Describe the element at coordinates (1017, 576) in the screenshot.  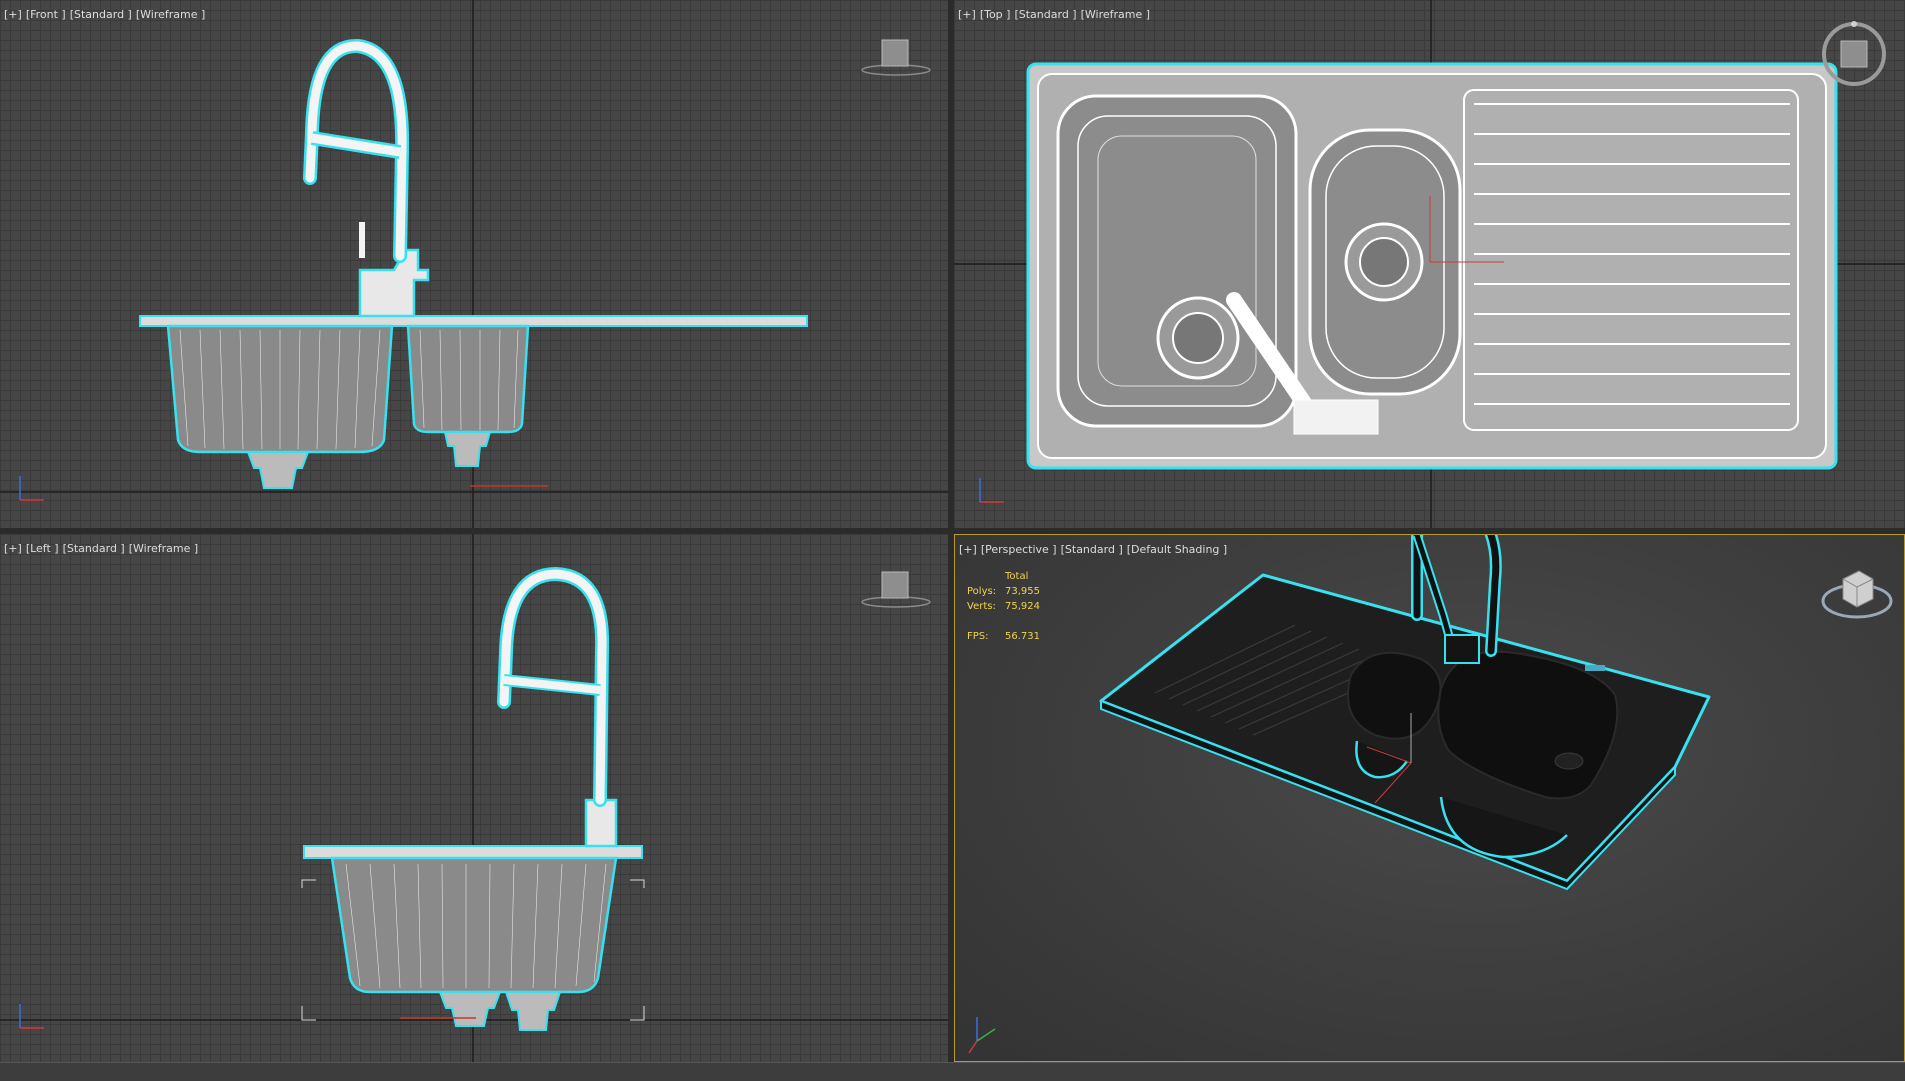
I see `stats-total-label: Total` at that location.